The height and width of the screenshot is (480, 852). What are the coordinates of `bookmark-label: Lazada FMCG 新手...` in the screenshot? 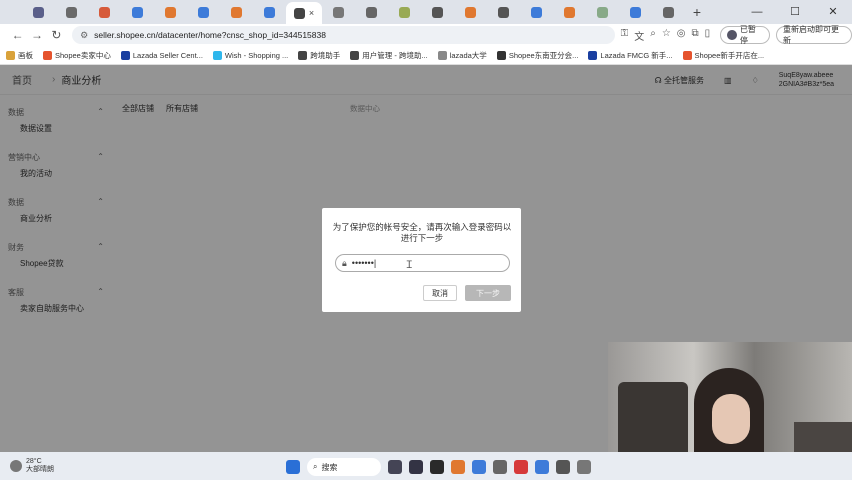 It's located at (636, 55).